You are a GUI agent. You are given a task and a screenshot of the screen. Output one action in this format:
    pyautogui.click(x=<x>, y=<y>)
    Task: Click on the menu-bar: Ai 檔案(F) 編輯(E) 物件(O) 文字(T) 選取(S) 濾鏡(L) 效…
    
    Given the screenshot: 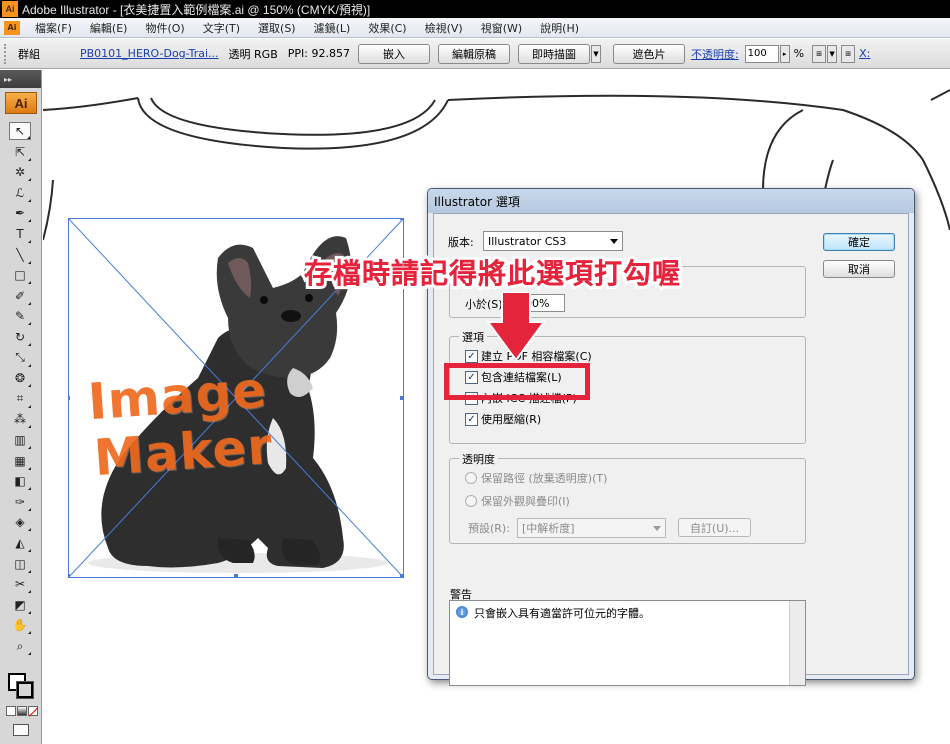 What is the action you would take?
    pyautogui.click(x=475, y=28)
    